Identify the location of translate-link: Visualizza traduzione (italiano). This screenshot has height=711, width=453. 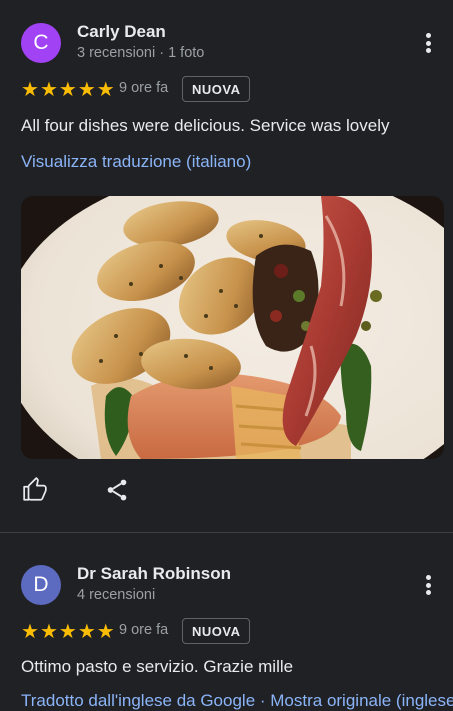
(136, 162).